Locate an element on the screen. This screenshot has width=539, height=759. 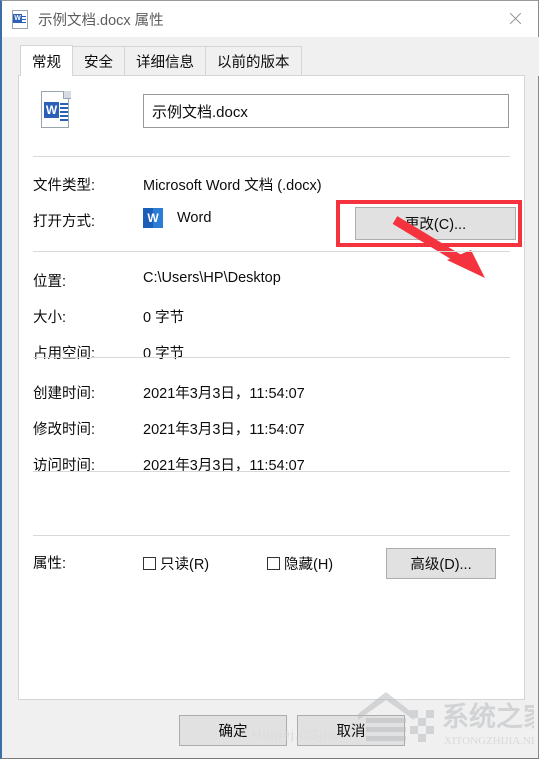
tab-general: 常规 is located at coordinates (46, 60).